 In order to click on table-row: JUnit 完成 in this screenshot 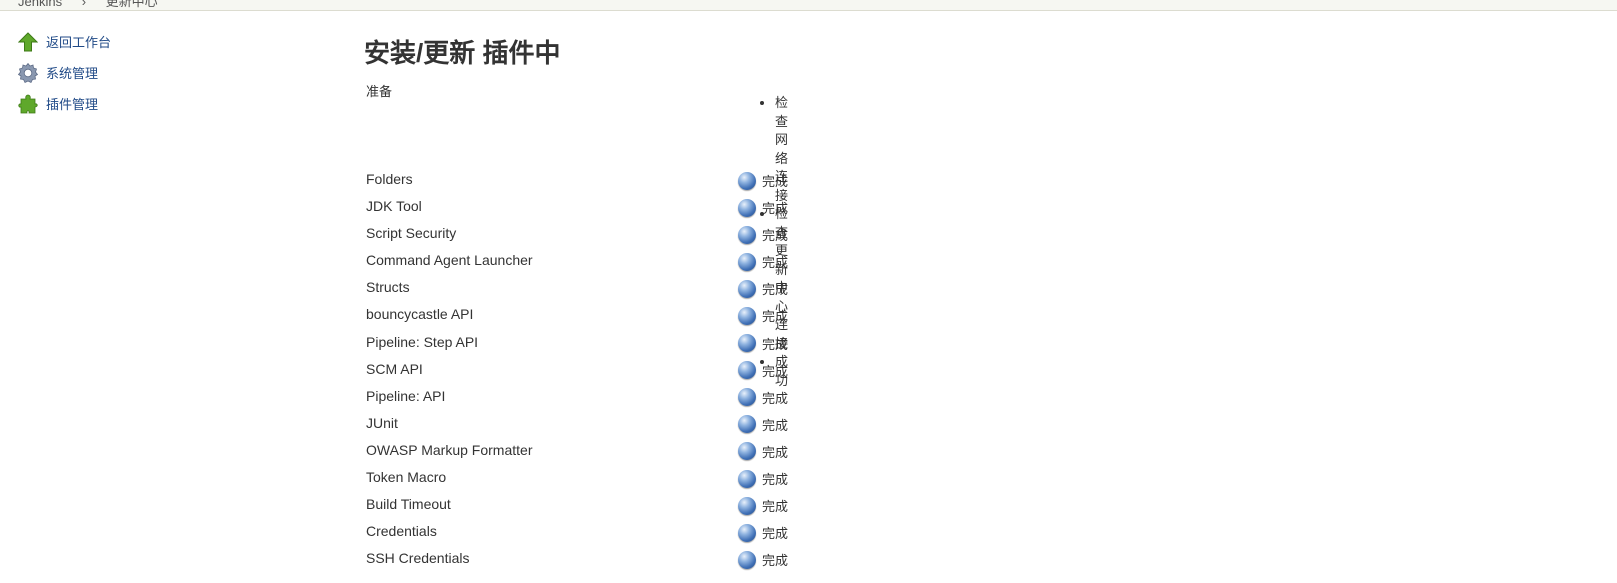, I will do `click(664, 426)`.